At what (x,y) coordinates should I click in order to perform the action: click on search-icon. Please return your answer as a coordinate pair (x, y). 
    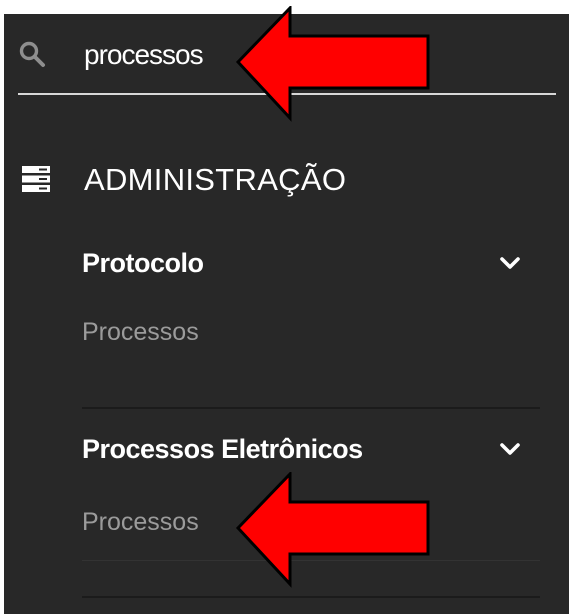
    Looking at the image, I should click on (32, 54).